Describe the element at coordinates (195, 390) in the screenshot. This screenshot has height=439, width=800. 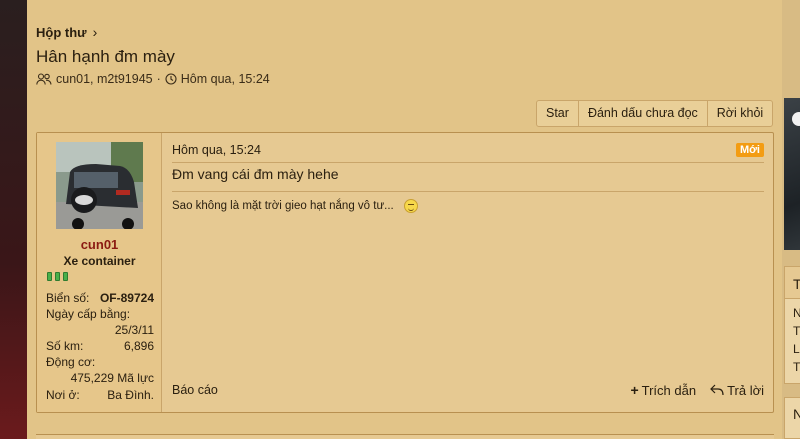
I see `report-link: Báo cáo` at that location.